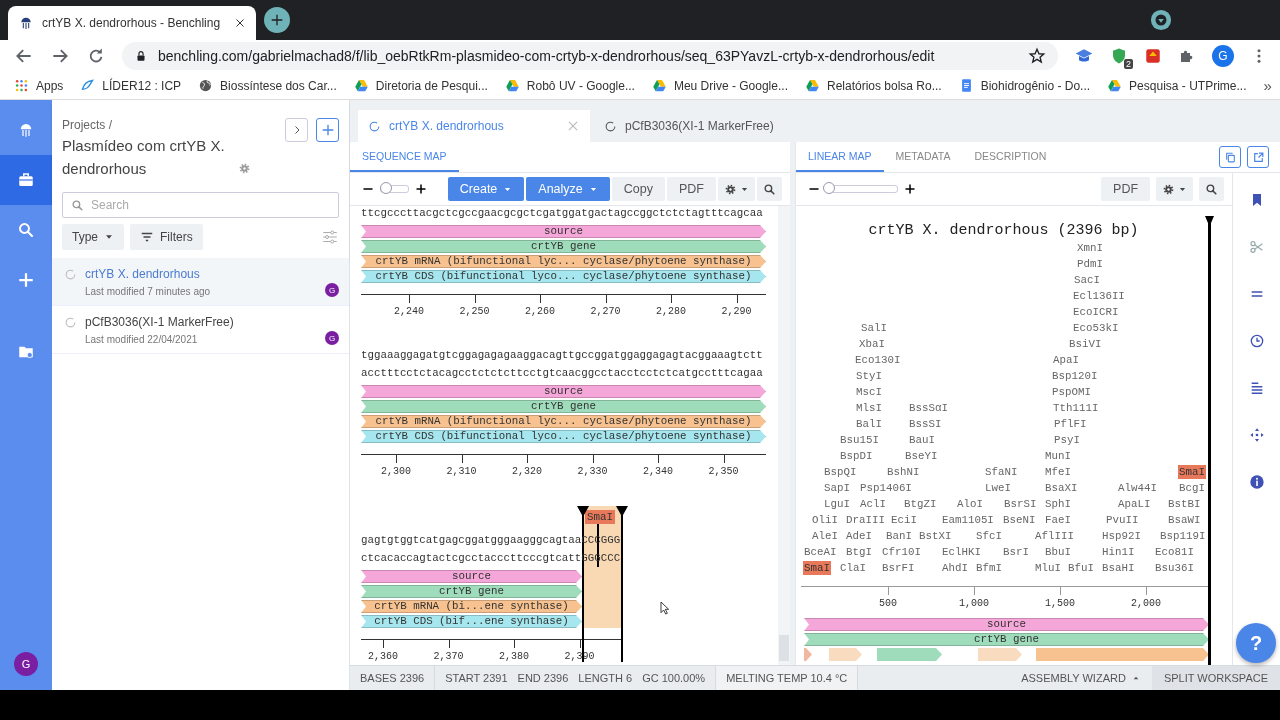  I want to click on browser-tab: crtYB X. dendrorhous - Benchling, so click(132, 23).